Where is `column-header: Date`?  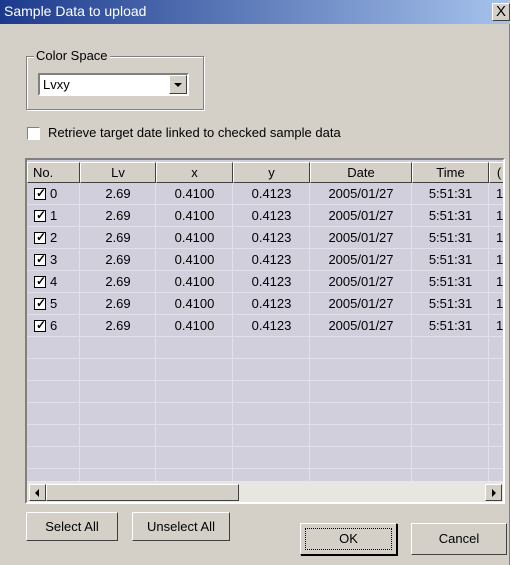 column-header: Date is located at coordinates (361, 172).